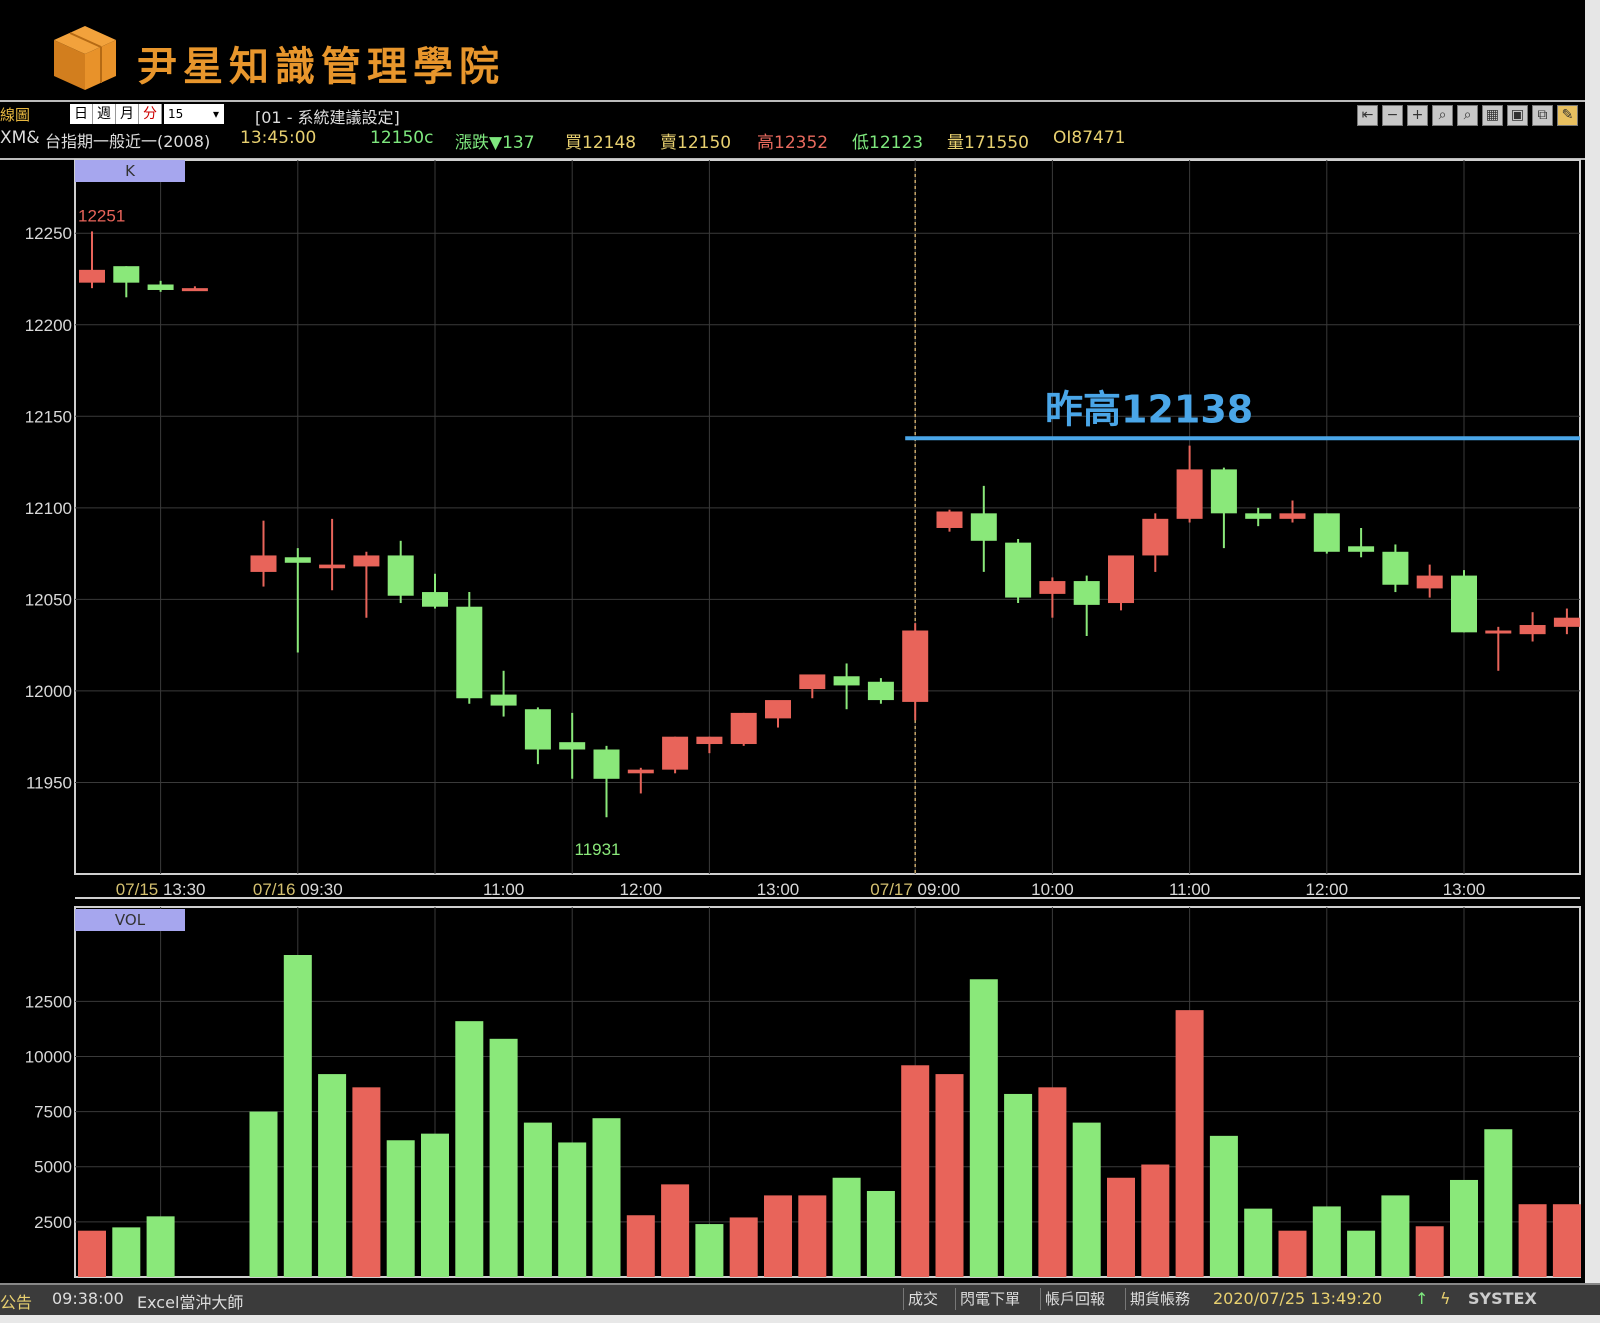  What do you see at coordinates (194, 114) in the screenshot?
I see `interval-select: 15 ▾` at bounding box center [194, 114].